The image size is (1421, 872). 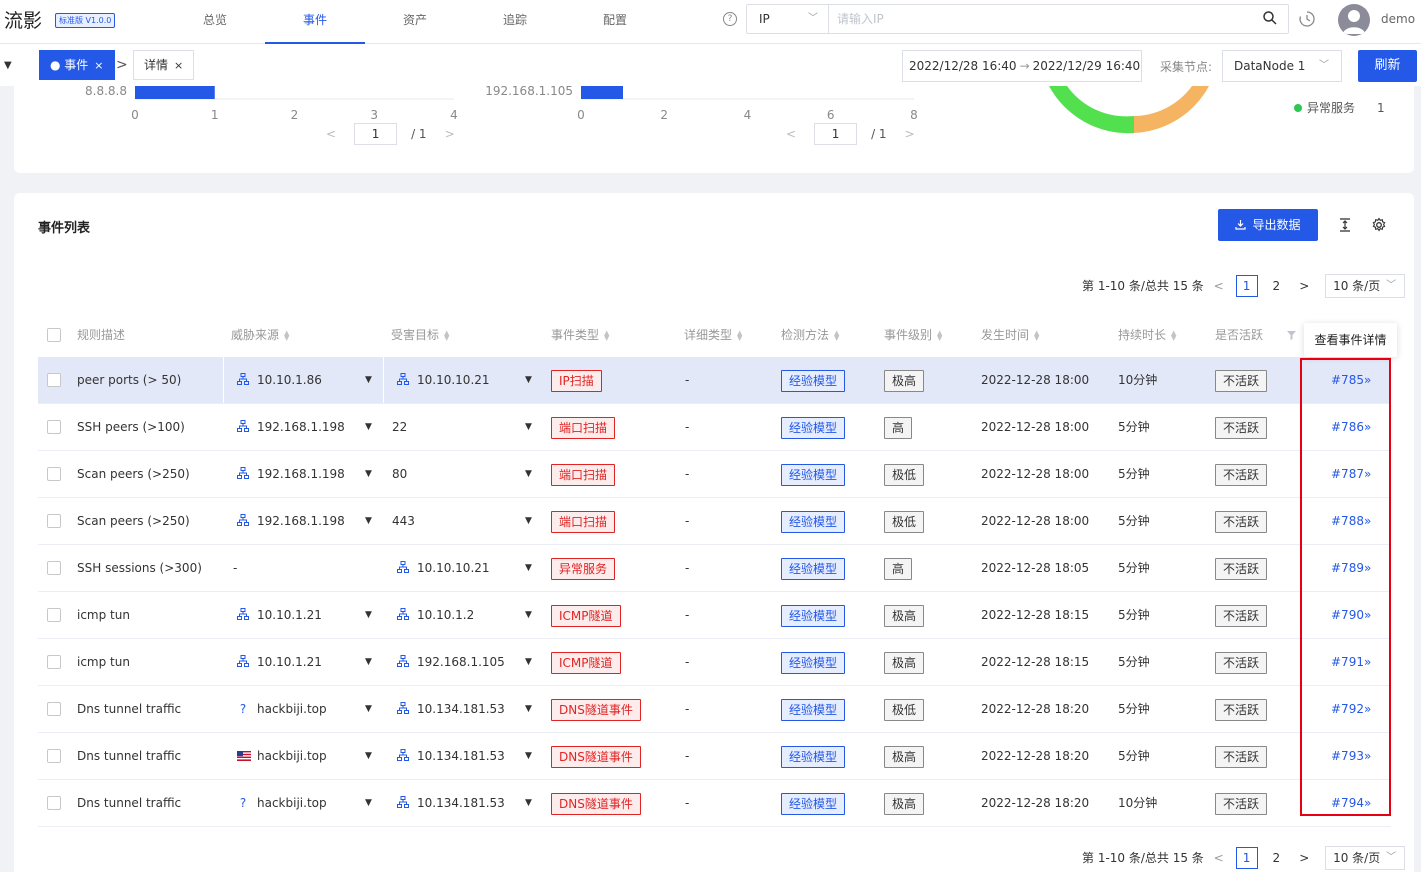 What do you see at coordinates (1147, 339) in the screenshot?
I see `col-duration: 持续时长 ▲ ▼` at bounding box center [1147, 339].